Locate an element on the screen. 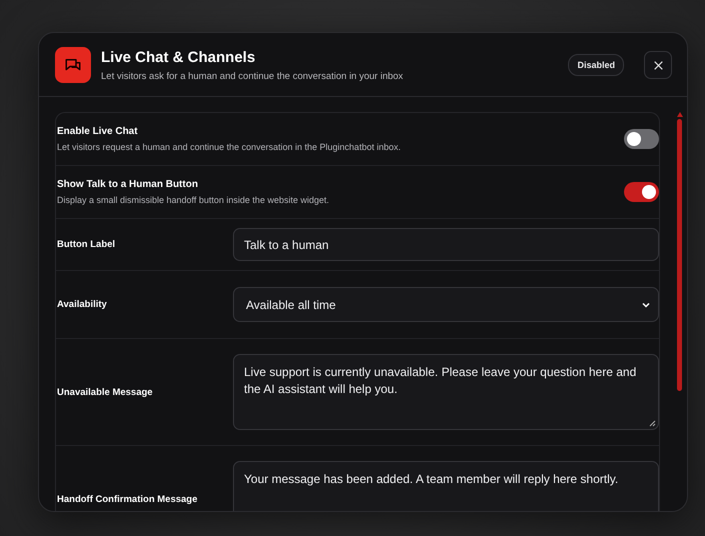 The height and width of the screenshot is (536, 705). input-field: Talk to a human is located at coordinates (446, 244).